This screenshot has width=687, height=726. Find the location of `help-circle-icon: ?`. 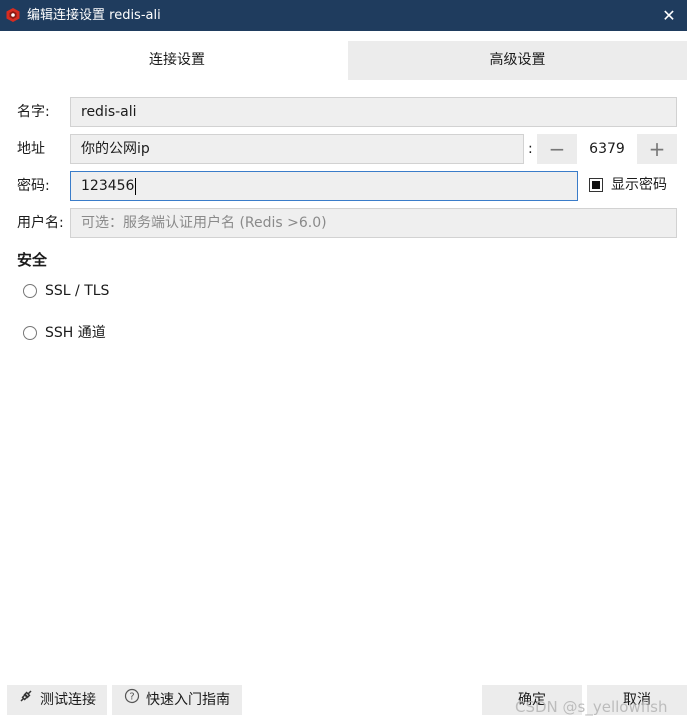

help-circle-icon: ? is located at coordinates (132, 700).